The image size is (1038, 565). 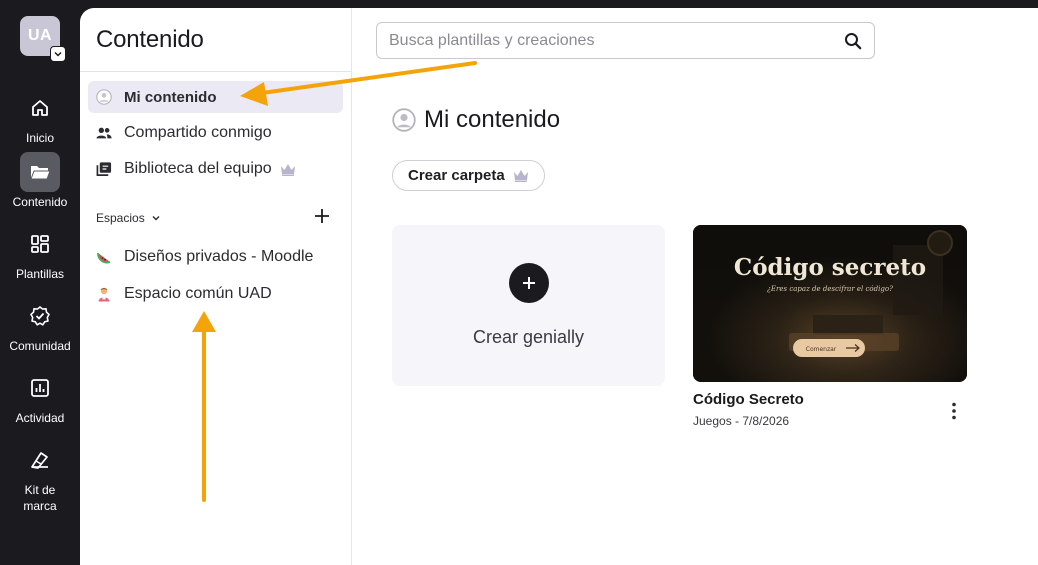 What do you see at coordinates (40, 346) in the screenshot?
I see `rail-label: Comunidad` at bounding box center [40, 346].